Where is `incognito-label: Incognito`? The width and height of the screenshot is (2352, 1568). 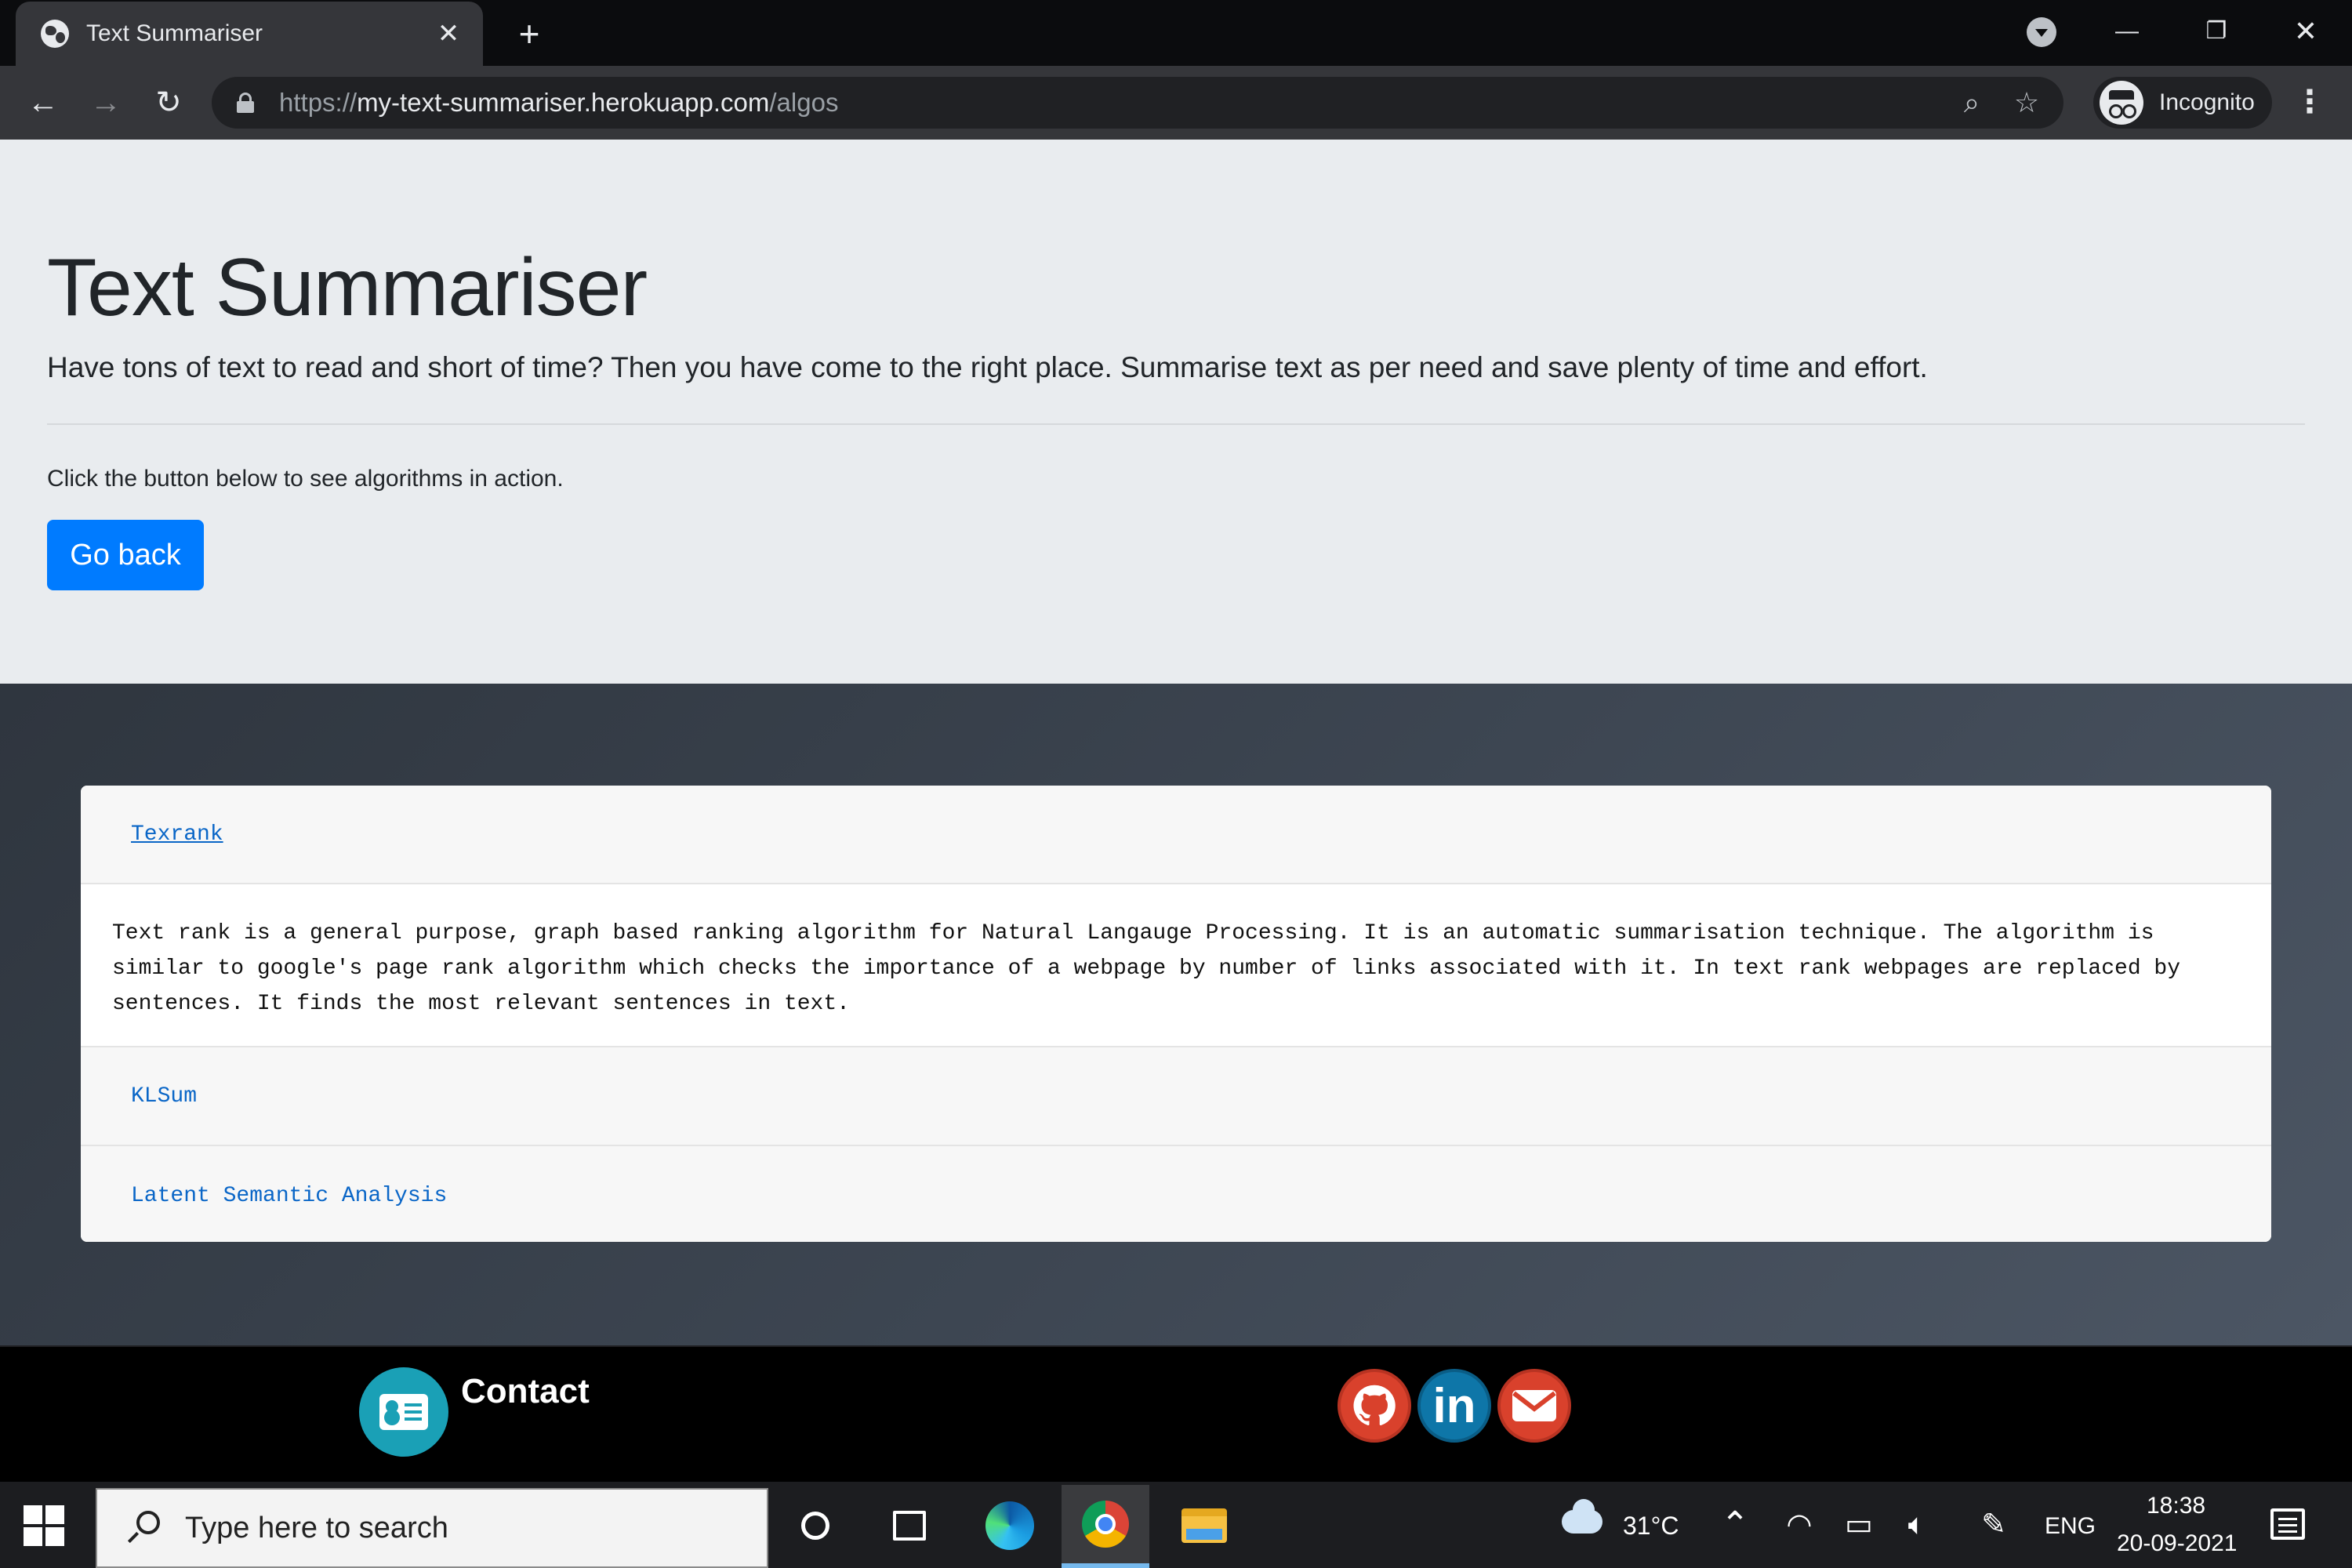 incognito-label: Incognito is located at coordinates (2207, 102).